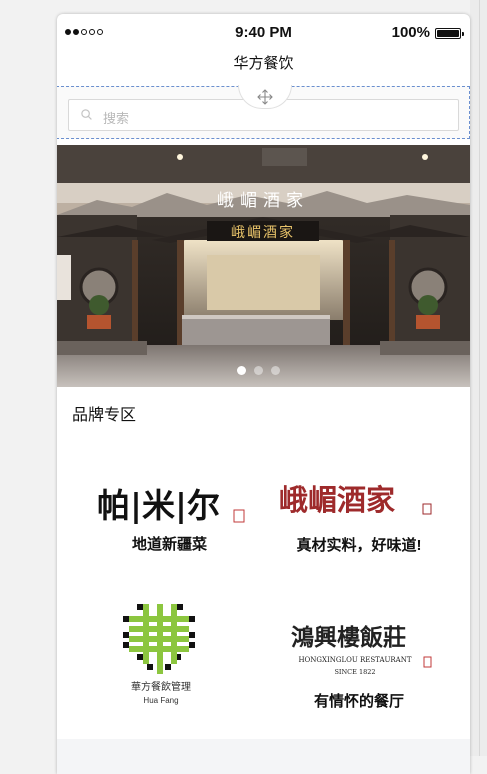 This screenshot has height=774, width=487. I want to click on brand-caption: 真材实料，好味道!, so click(359, 545).